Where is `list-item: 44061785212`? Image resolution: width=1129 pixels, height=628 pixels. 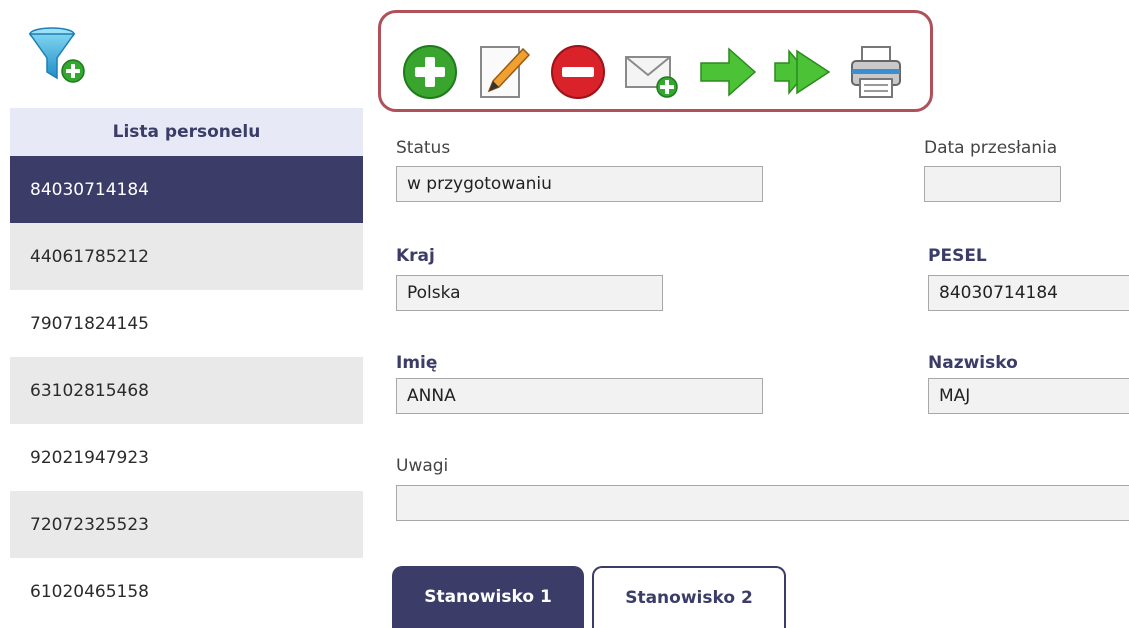
list-item: 44061785212 is located at coordinates (186, 256).